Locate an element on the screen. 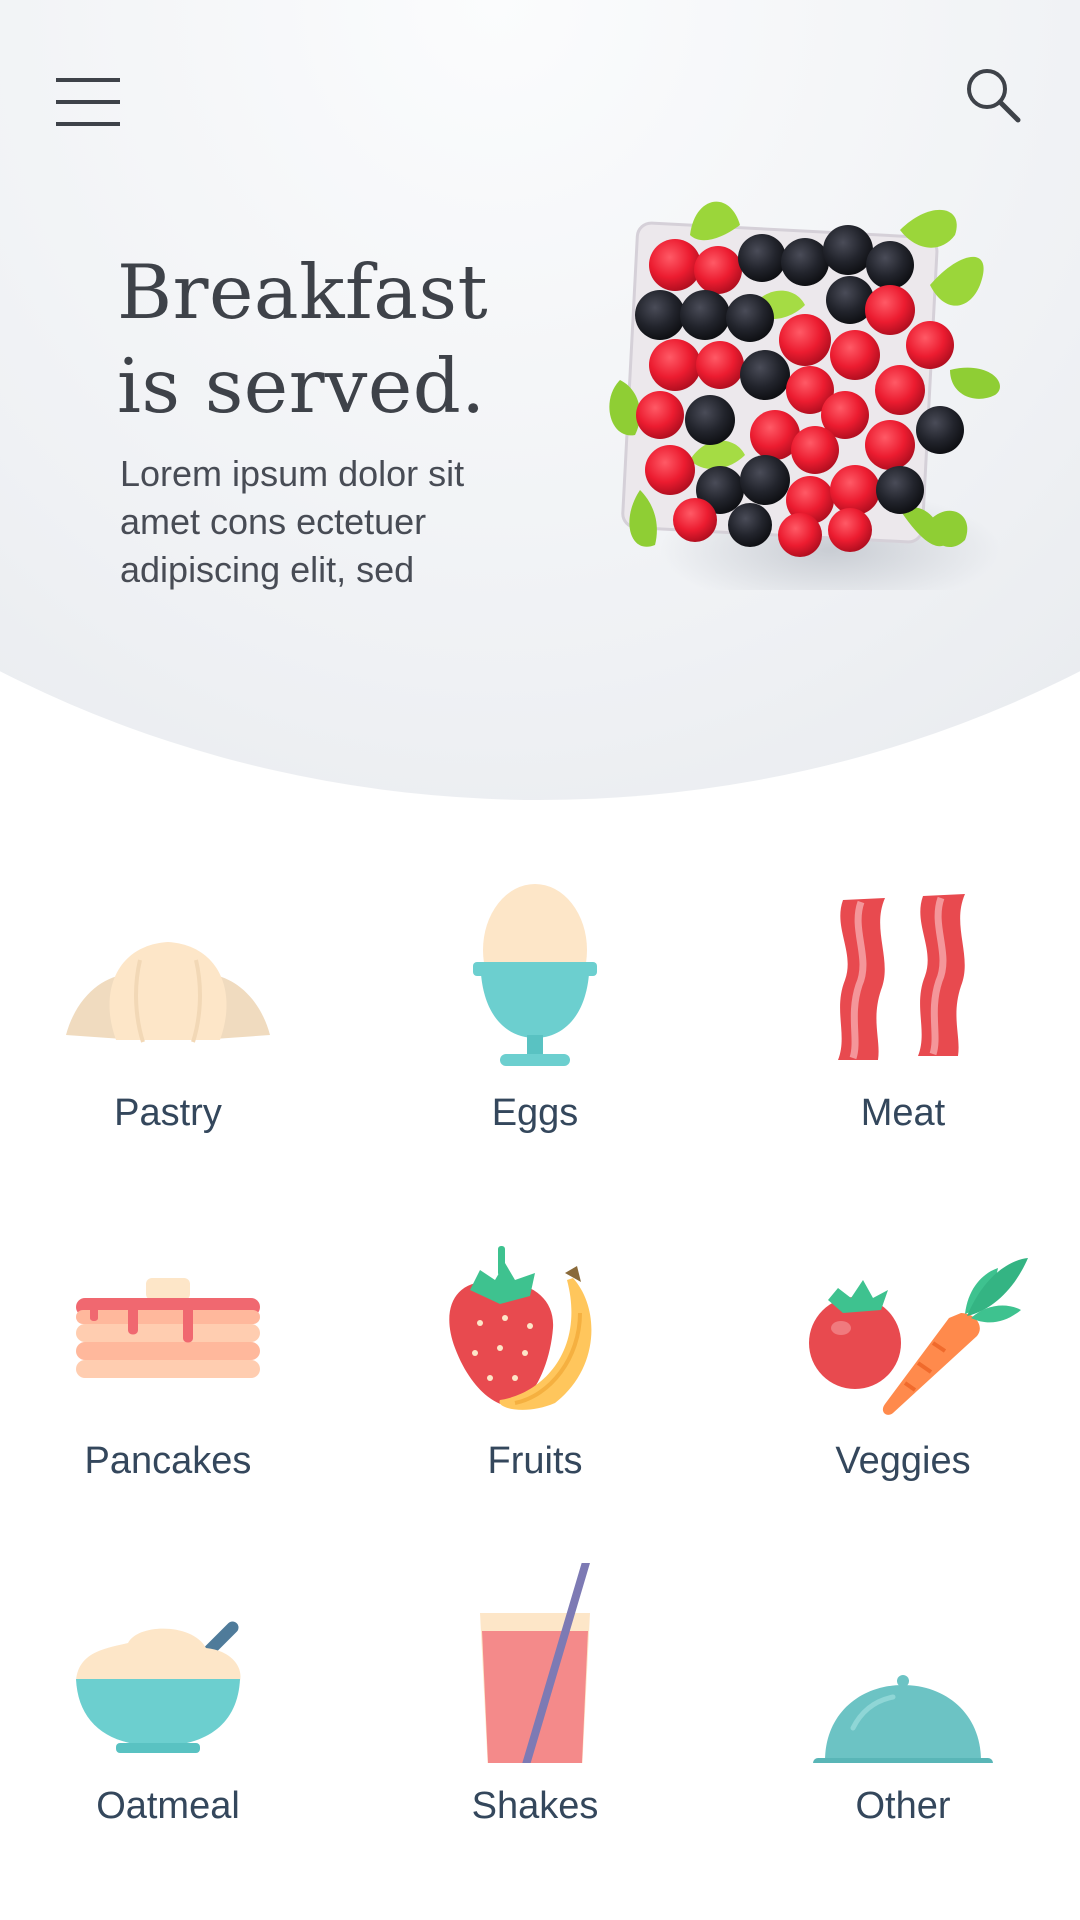 This screenshot has height=1920, width=1080. egg-cup-icon is located at coordinates (535, 975).